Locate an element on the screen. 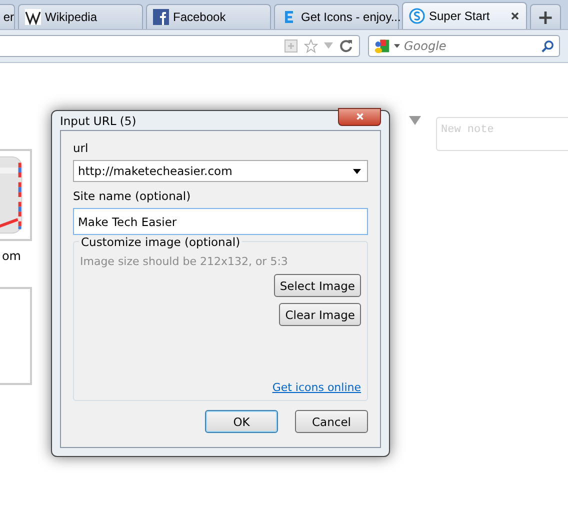 This screenshot has height=512, width=568. group-legend: Customize image (optional) is located at coordinates (160, 242).